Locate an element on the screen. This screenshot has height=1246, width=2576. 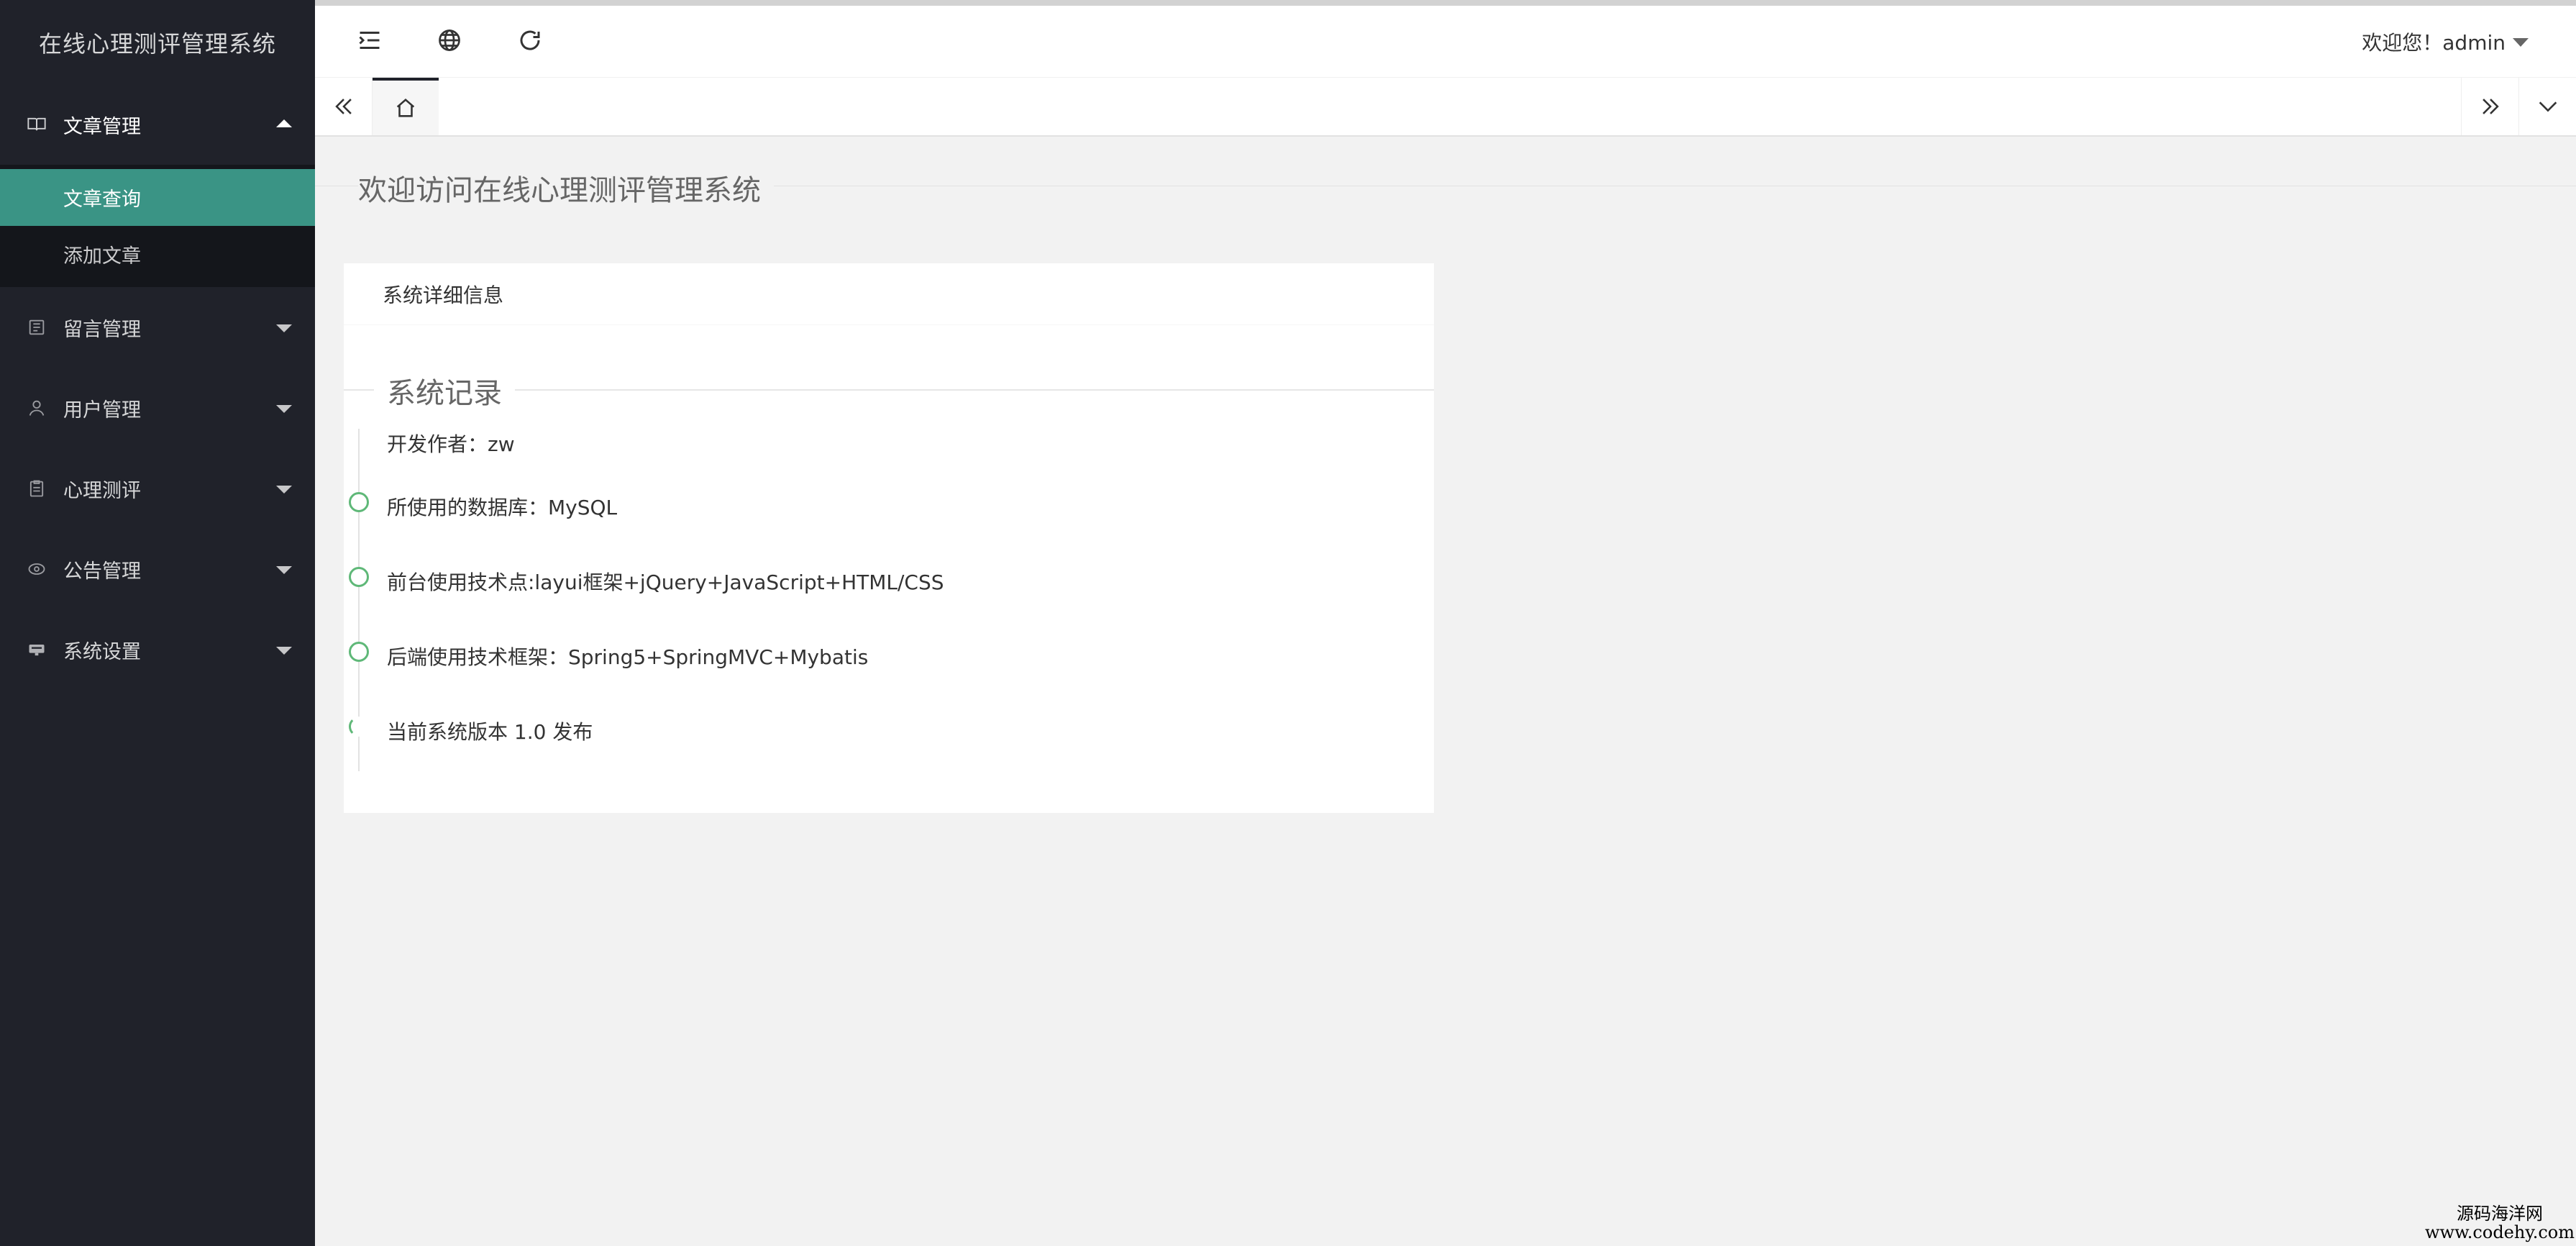
watermark-line: 源码海洋网 is located at coordinates (2500, 1214).